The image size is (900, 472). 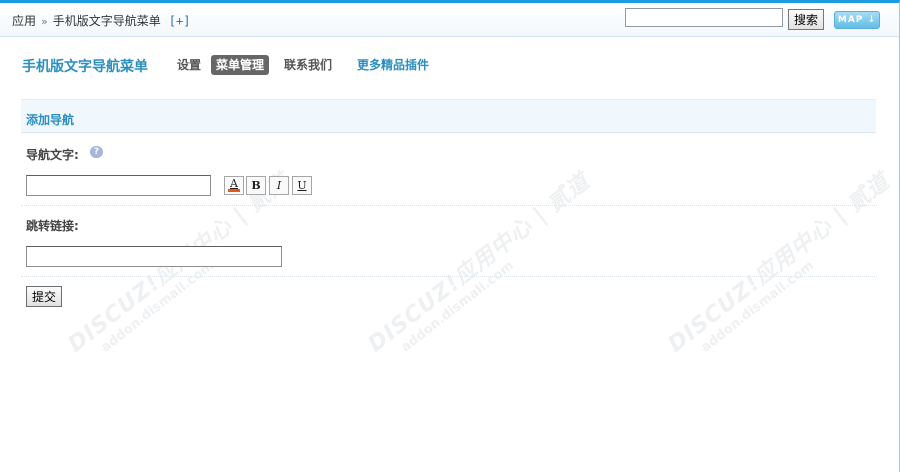 I want to click on underline-button: U, so click(x=302, y=185).